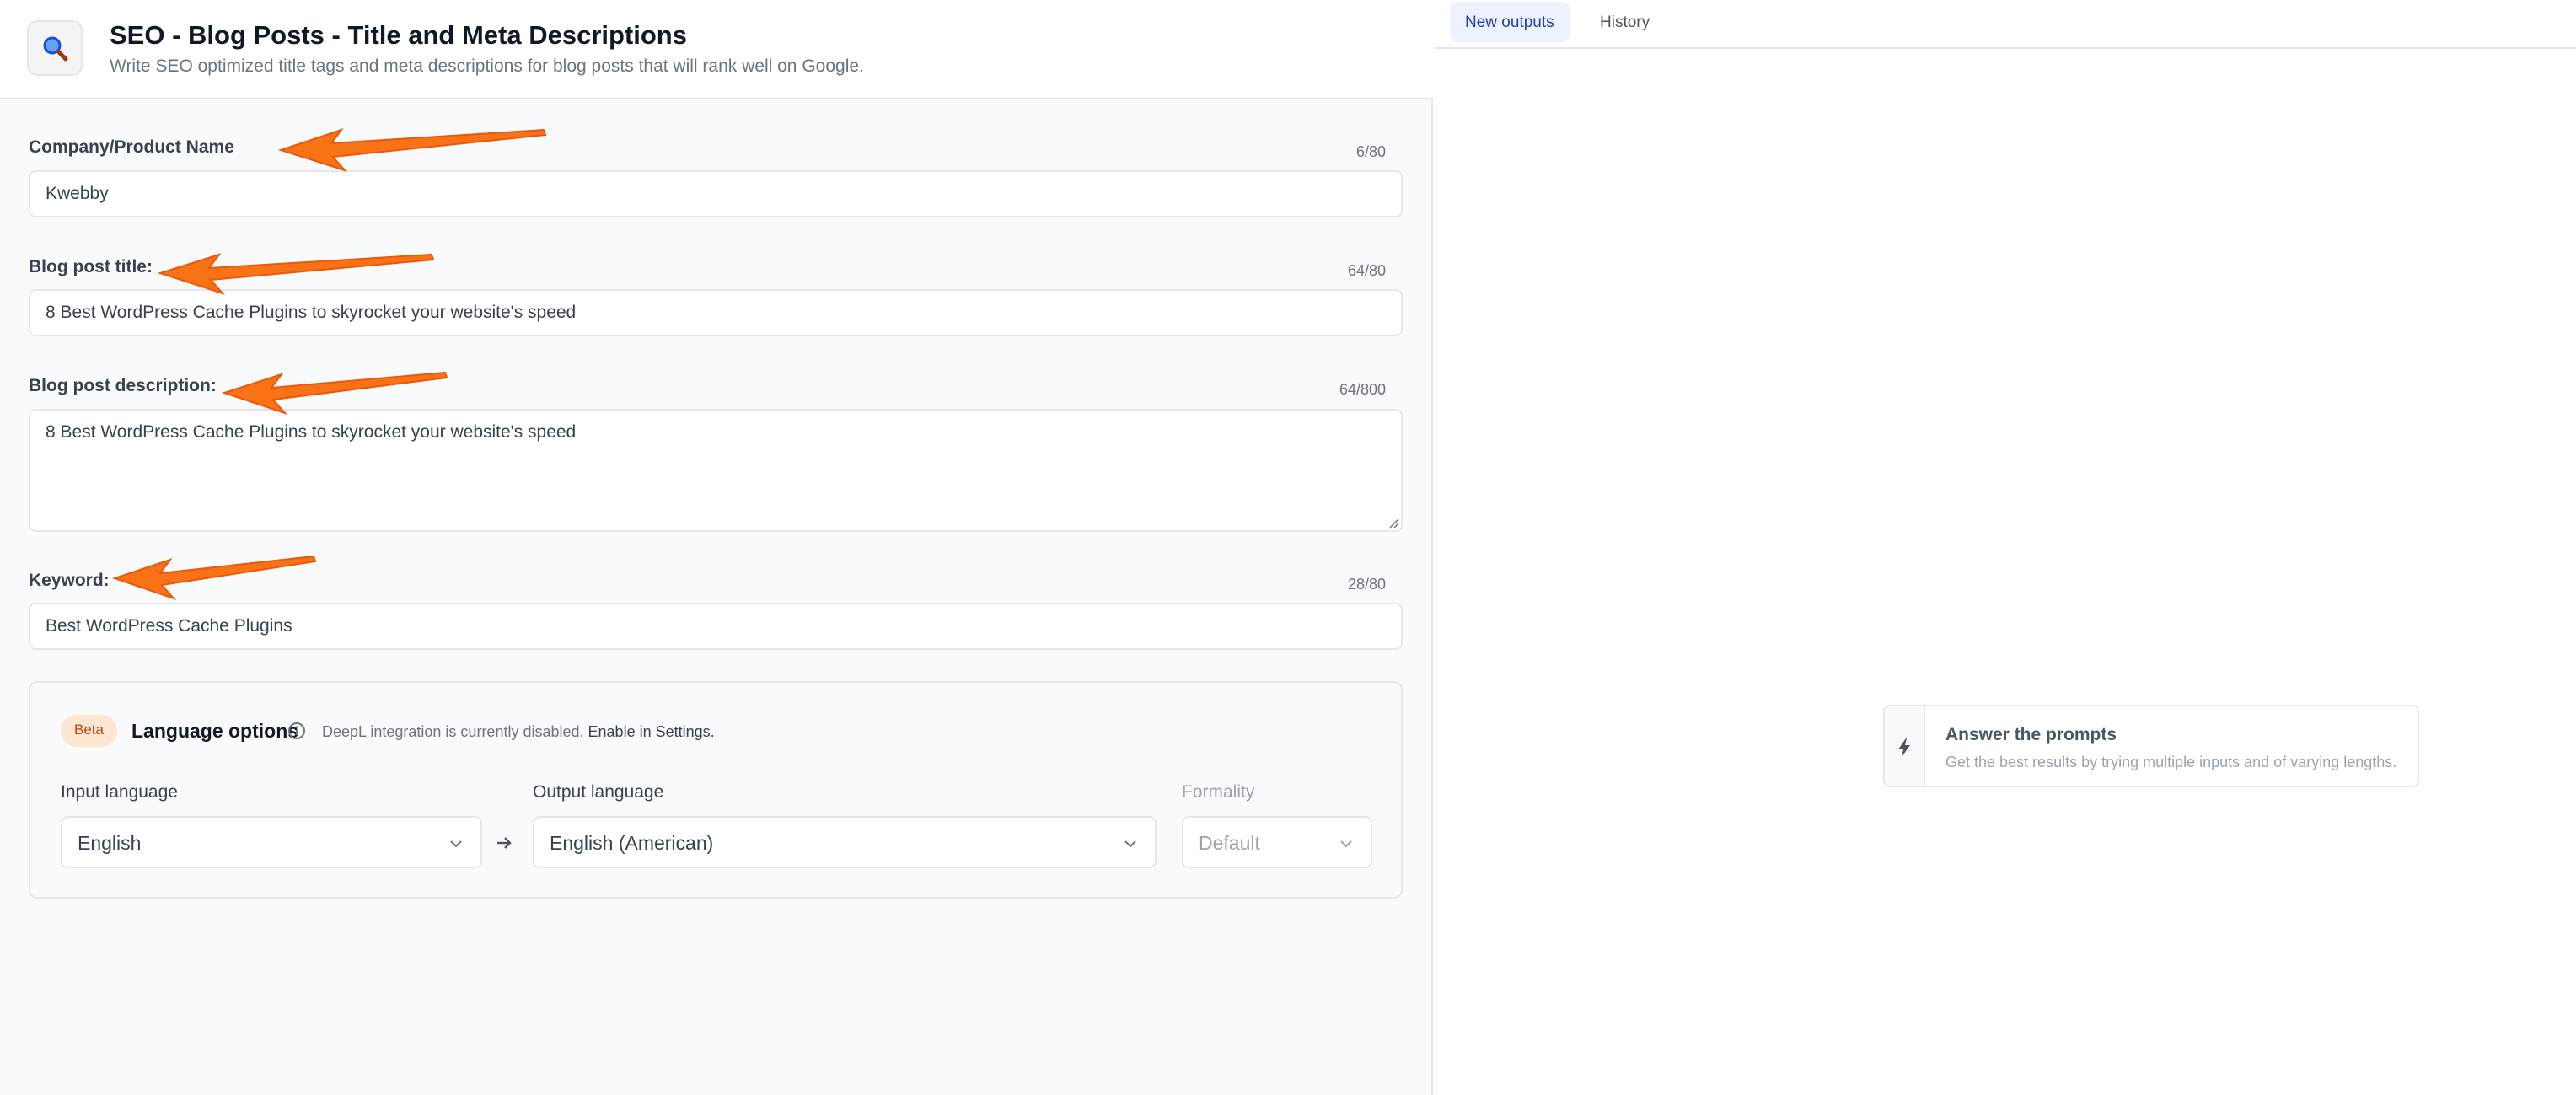  What do you see at coordinates (123, 385) in the screenshot?
I see `blog-description-label: Blog post description:` at bounding box center [123, 385].